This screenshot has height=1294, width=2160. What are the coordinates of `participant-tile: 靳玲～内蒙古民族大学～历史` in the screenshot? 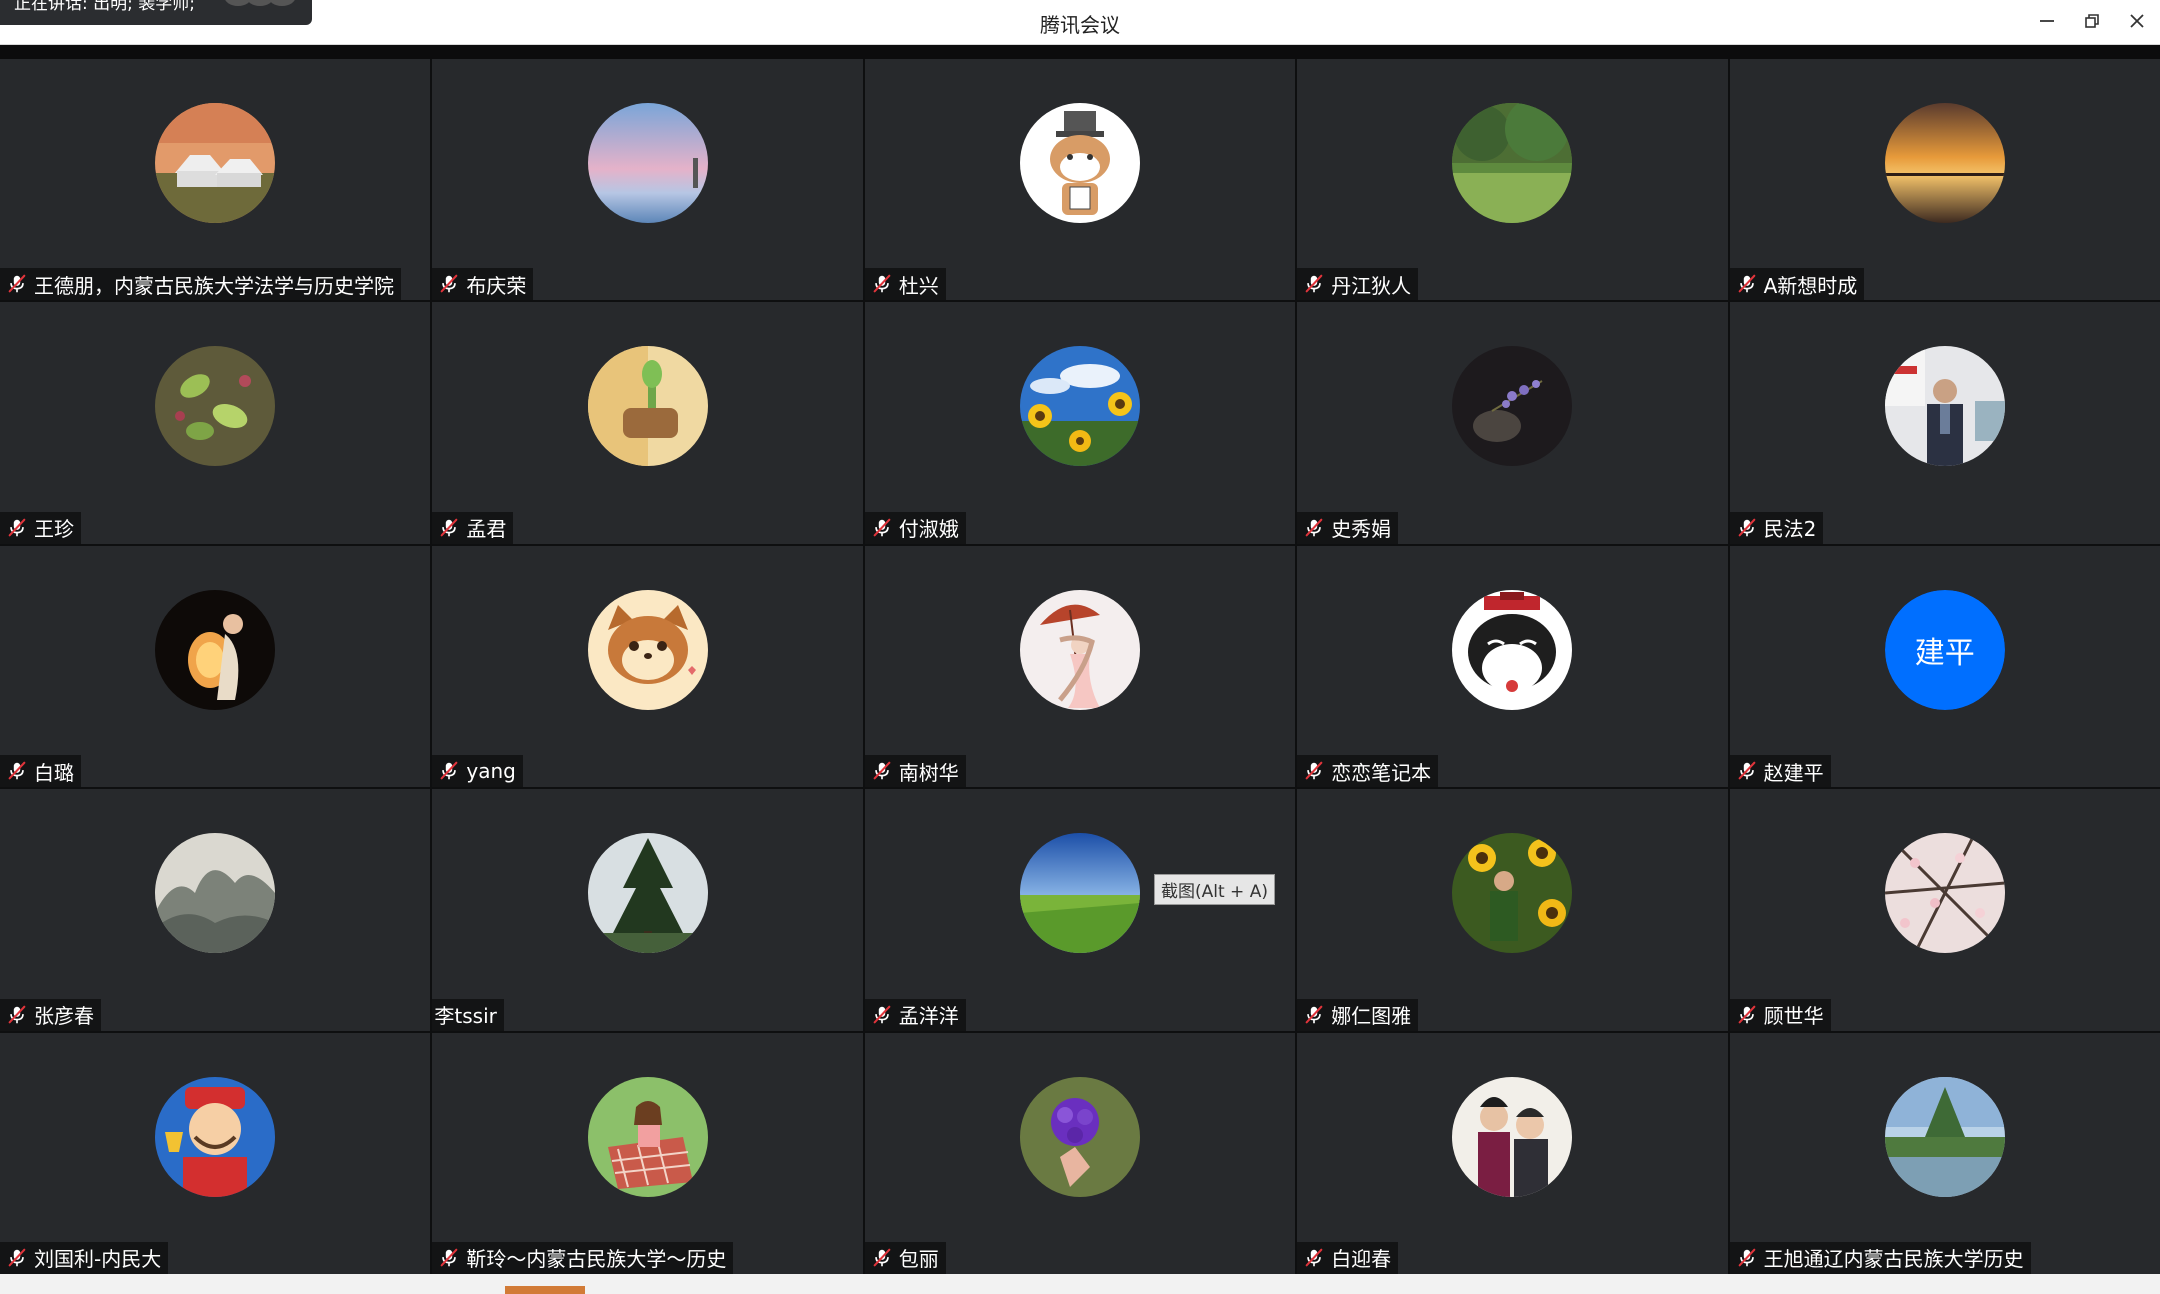 It's located at (647, 1153).